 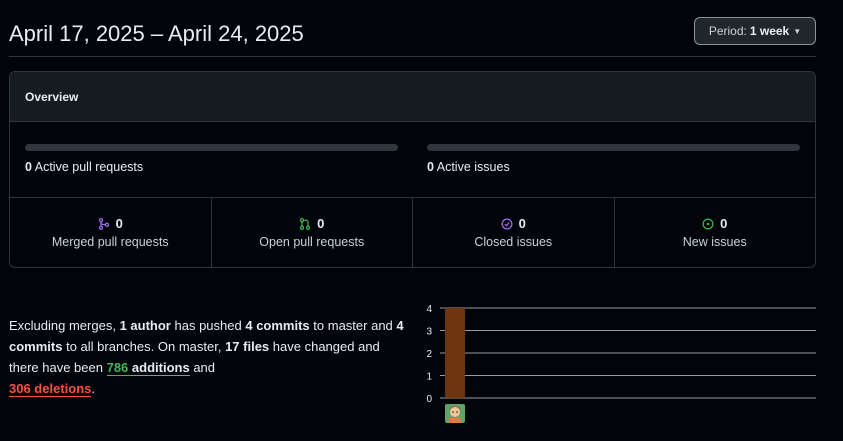 I want to click on deletions-link: 306 deletions, so click(x=50, y=389).